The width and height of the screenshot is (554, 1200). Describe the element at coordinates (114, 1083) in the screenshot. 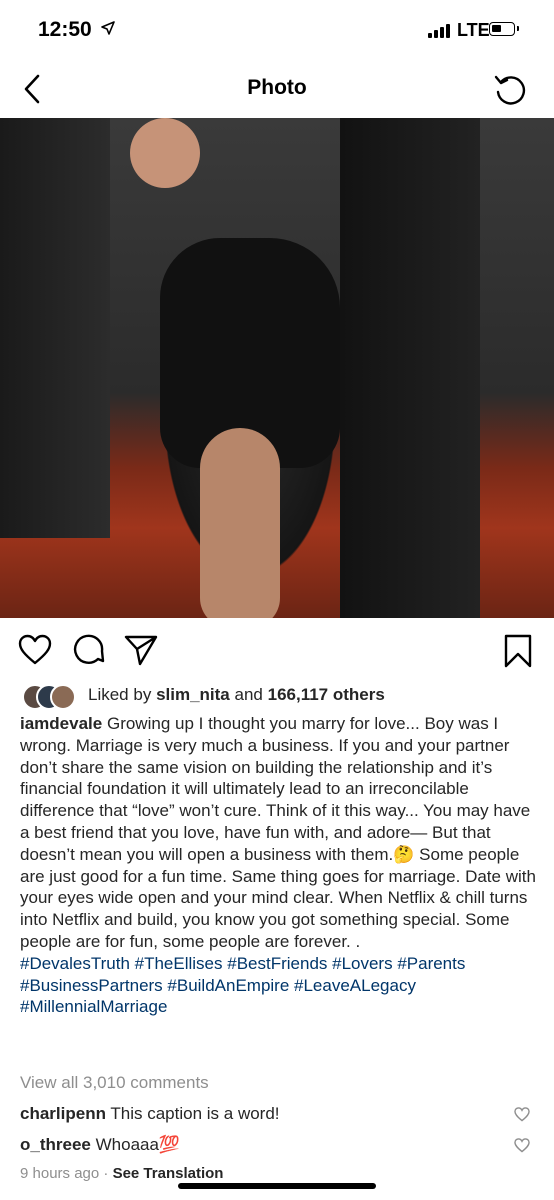

I see `view-all-comments-link: View all 3,010 comments` at that location.